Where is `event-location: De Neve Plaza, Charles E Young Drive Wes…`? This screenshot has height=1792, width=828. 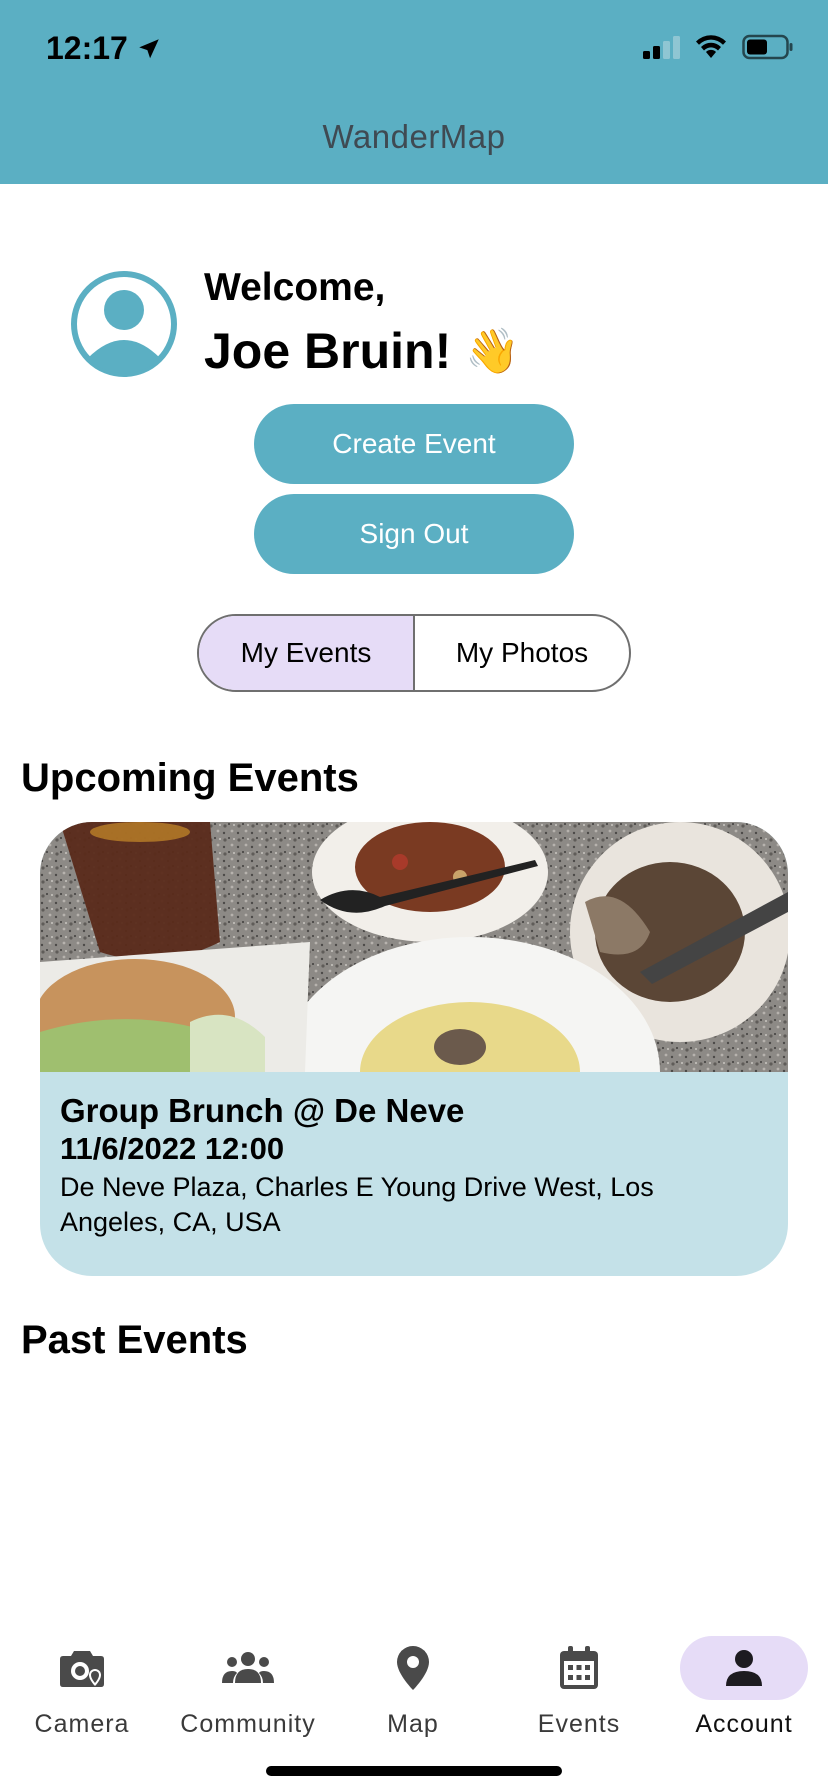
event-location: De Neve Plaza, Charles E Young Drive Wes… is located at coordinates (357, 1204).